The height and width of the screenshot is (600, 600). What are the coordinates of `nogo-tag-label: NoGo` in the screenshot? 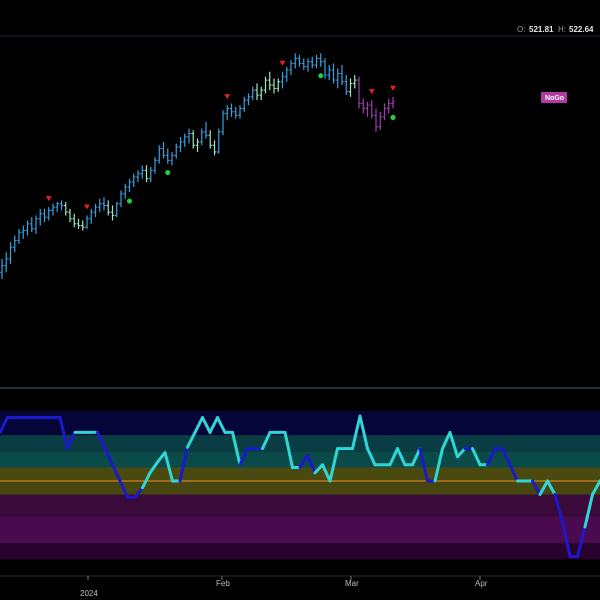 It's located at (554, 98).